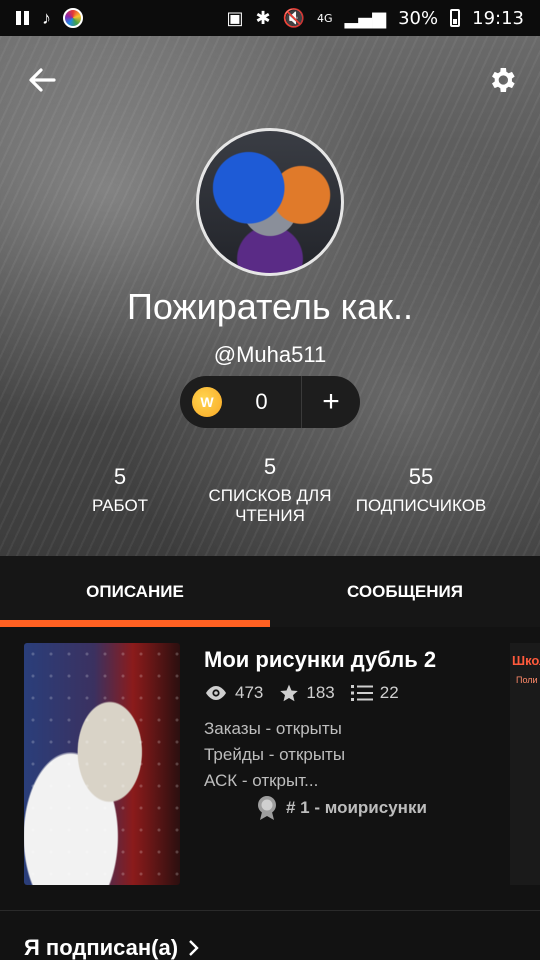 This screenshot has width=540, height=960. I want to click on profile-tabs: ОПИСАНИЕ СООБЩЕНИЯ, so click(270, 592).